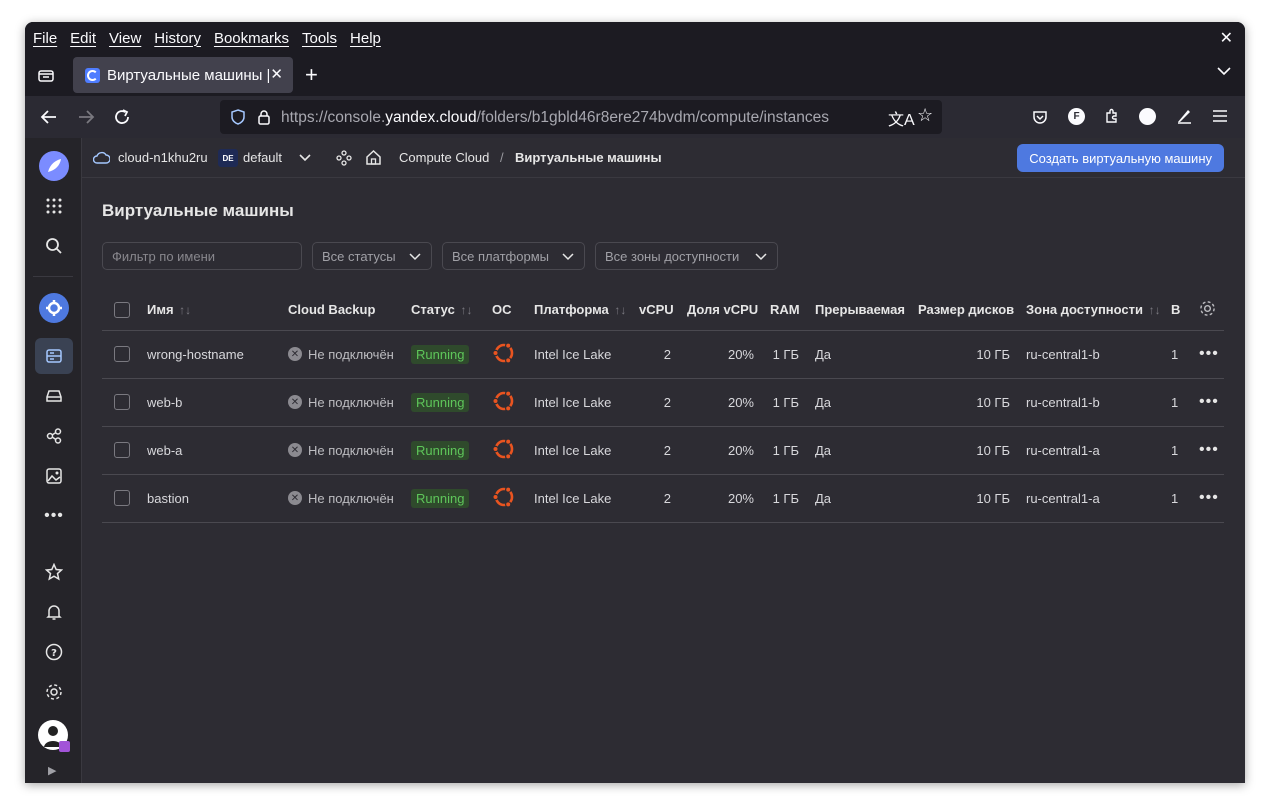  What do you see at coordinates (217, 402) in the screenshot?
I see `instance-name: web-b` at bounding box center [217, 402].